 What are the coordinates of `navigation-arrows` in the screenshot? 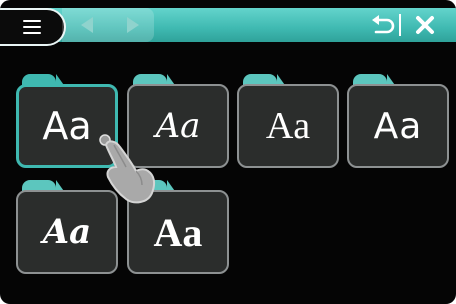 It's located at (108, 25).